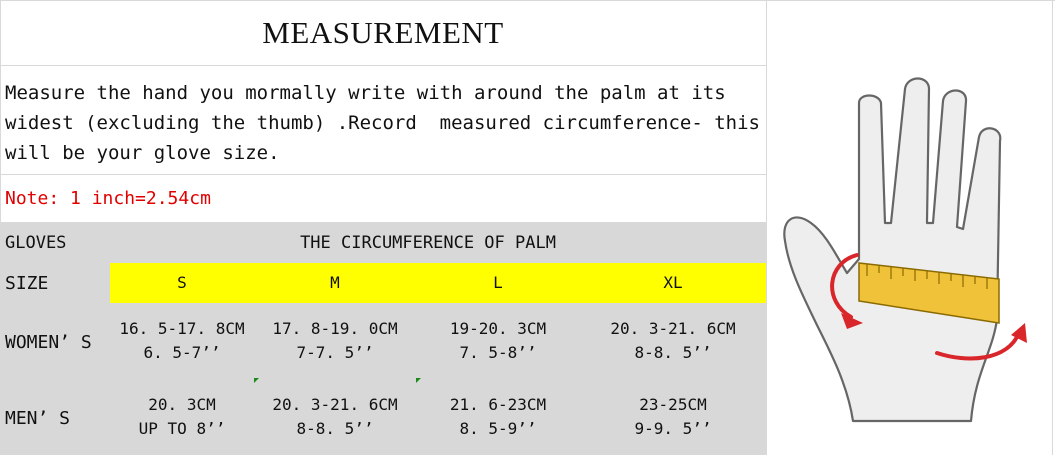 The height and width of the screenshot is (459, 1055). What do you see at coordinates (182, 282) in the screenshot?
I see `size-s: S` at bounding box center [182, 282].